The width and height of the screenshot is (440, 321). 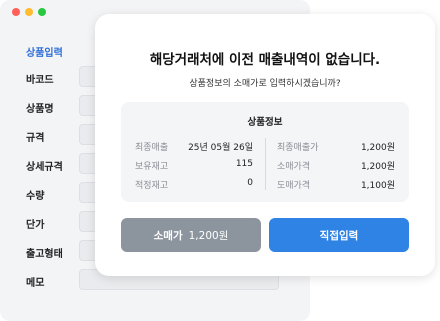 What do you see at coordinates (377, 167) in the screenshot?
I see `info-value-retail-price: 1,200원` at bounding box center [377, 167].